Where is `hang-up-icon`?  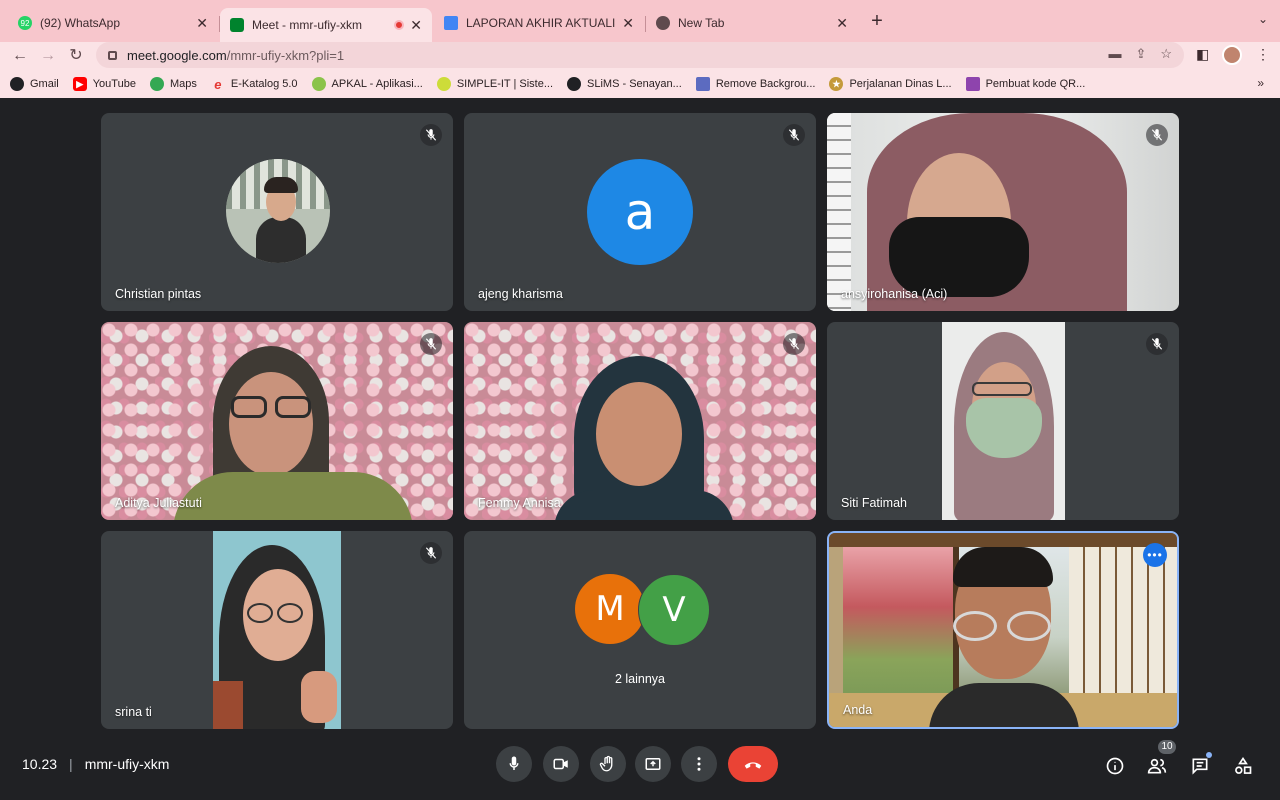 hang-up-icon is located at coordinates (753, 765).